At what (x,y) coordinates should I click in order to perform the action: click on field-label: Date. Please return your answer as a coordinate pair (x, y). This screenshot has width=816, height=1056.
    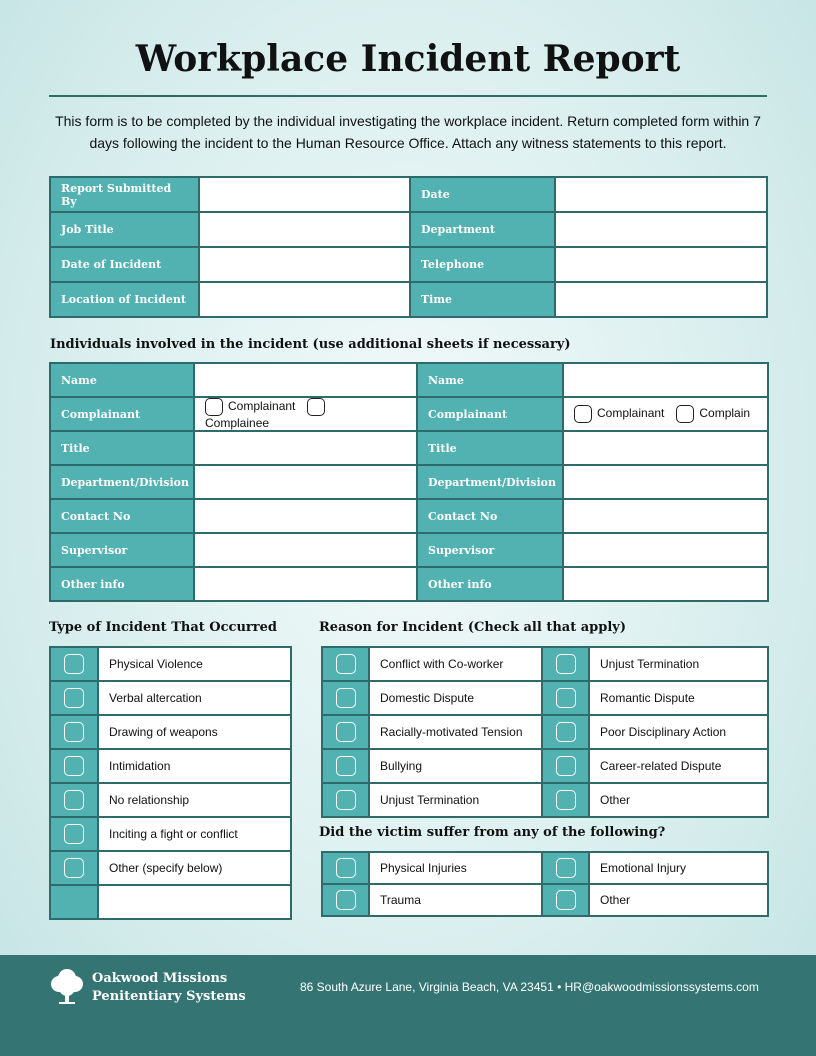
    Looking at the image, I should click on (435, 194).